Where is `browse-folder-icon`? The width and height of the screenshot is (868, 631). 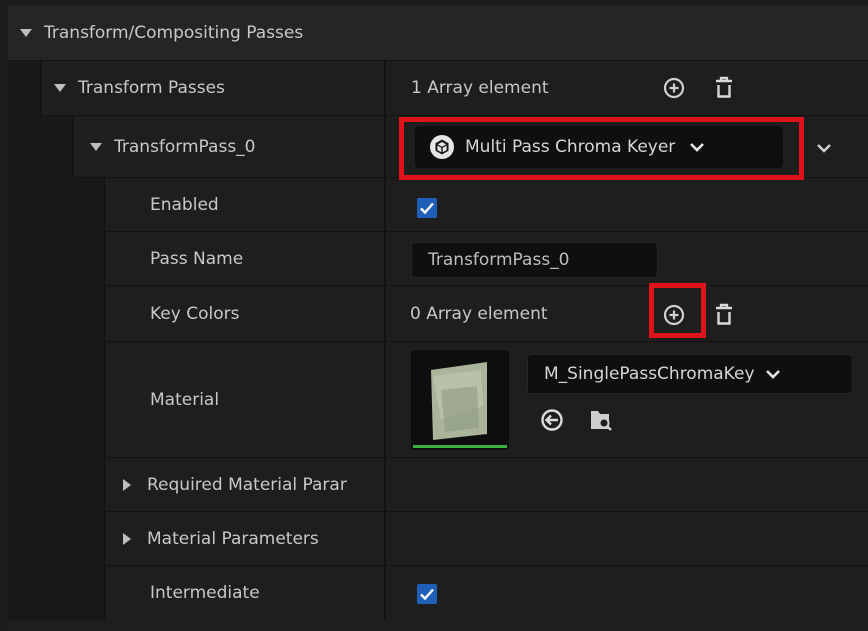 browse-folder-icon is located at coordinates (601, 421).